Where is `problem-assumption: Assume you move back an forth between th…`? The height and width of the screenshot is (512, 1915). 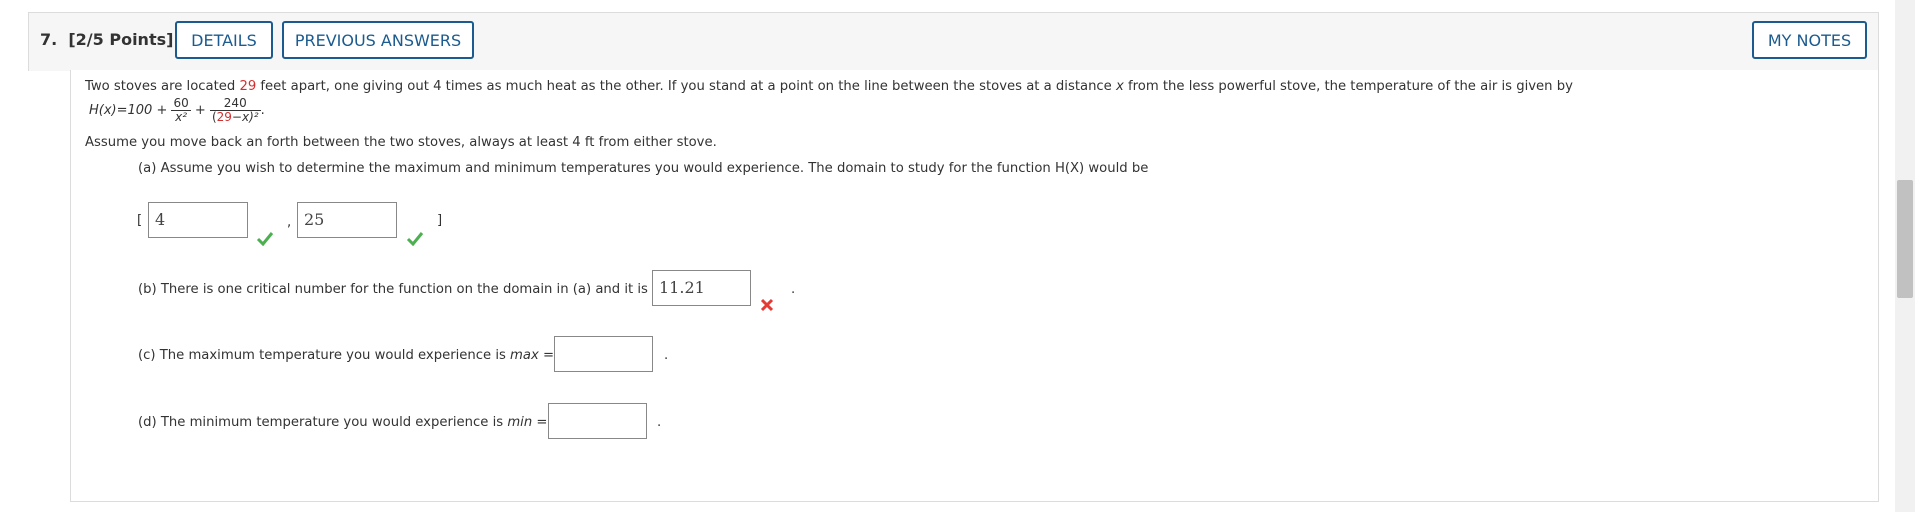
problem-assumption: Assume you move back an forth between th… is located at coordinates (401, 142).